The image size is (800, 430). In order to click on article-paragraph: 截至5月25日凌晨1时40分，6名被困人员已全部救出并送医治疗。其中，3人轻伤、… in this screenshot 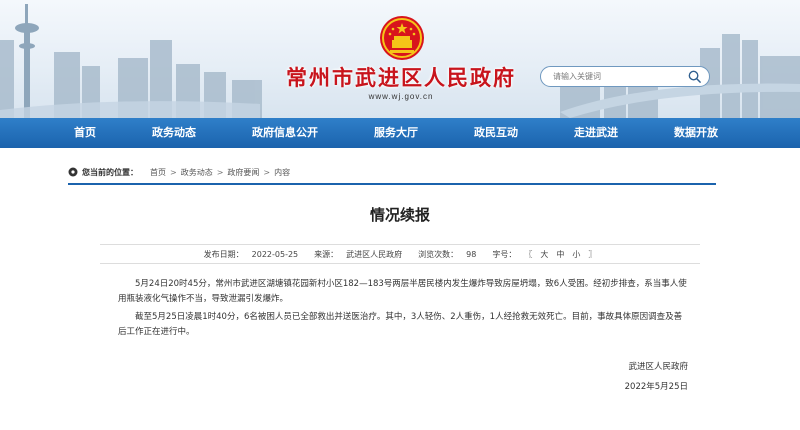, I will do `click(400, 324)`.